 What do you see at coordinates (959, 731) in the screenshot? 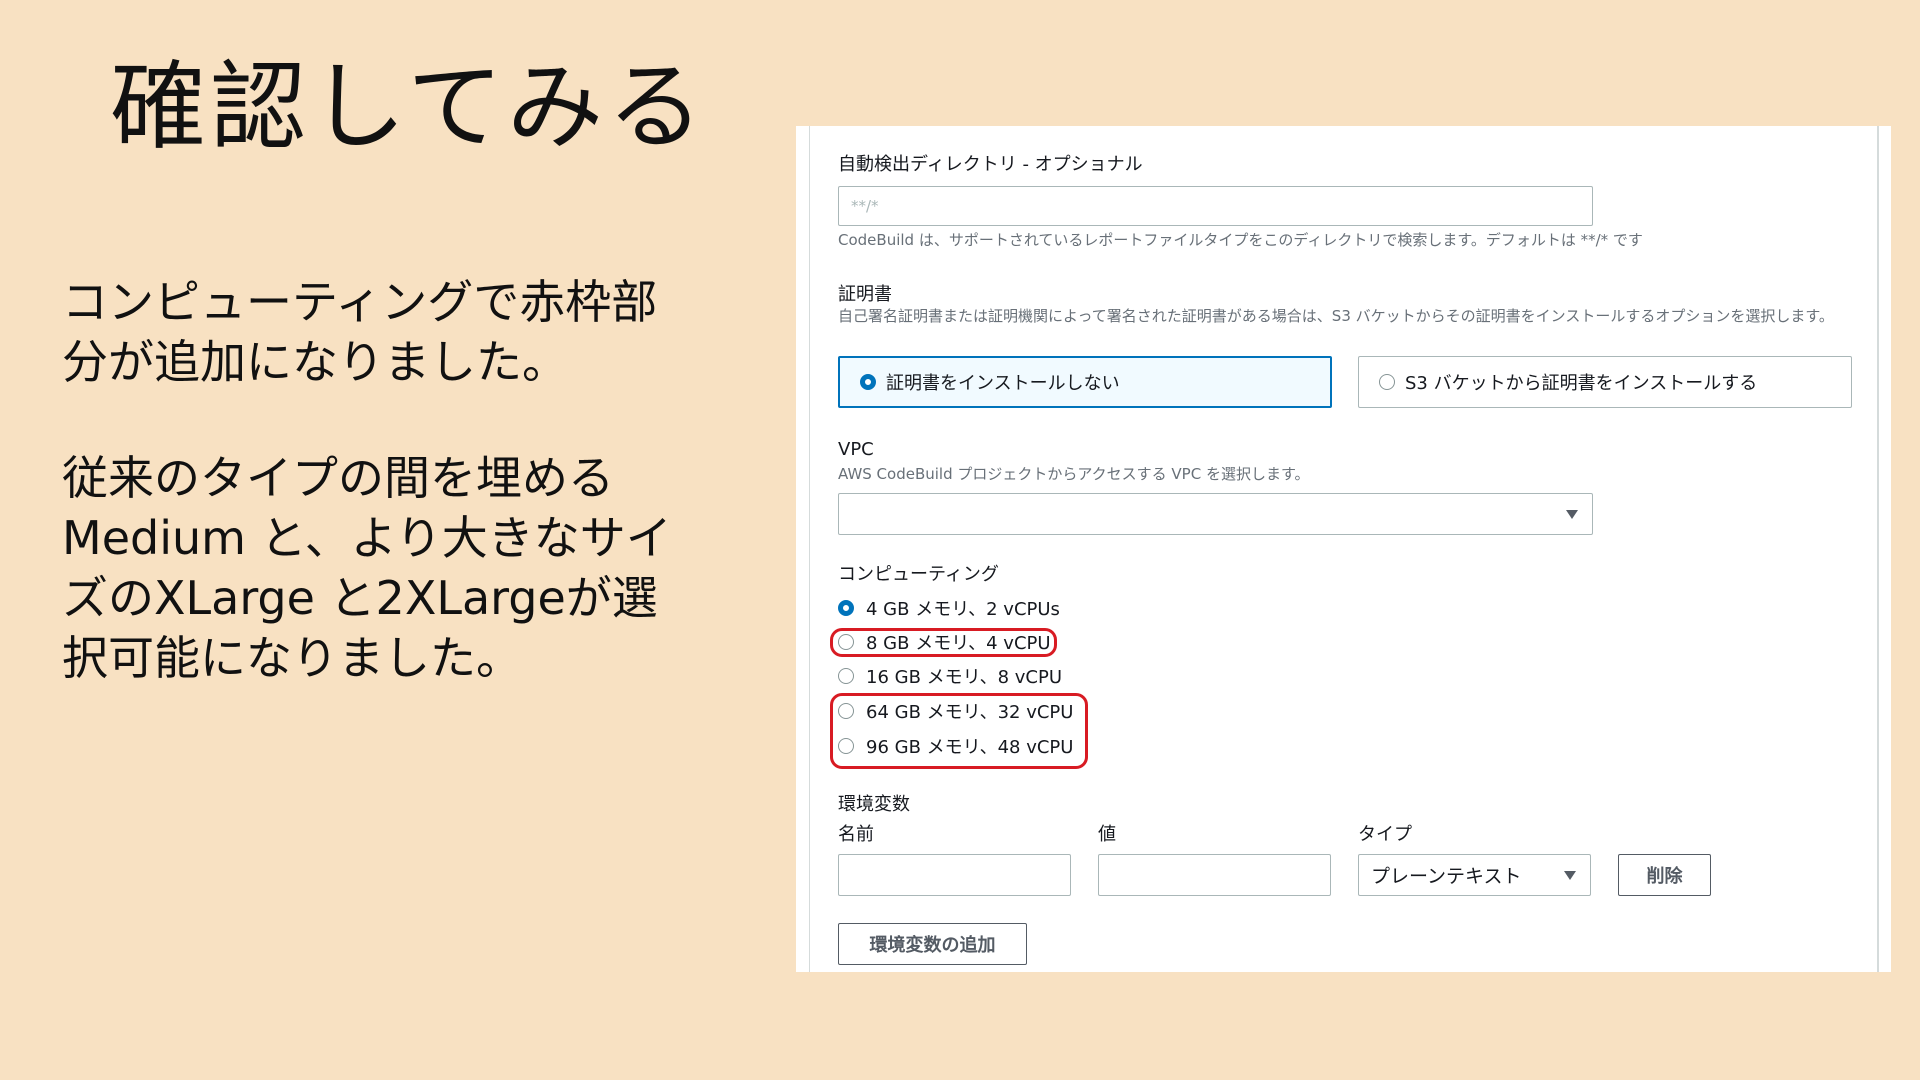
I see `highlight-box-large` at bounding box center [959, 731].